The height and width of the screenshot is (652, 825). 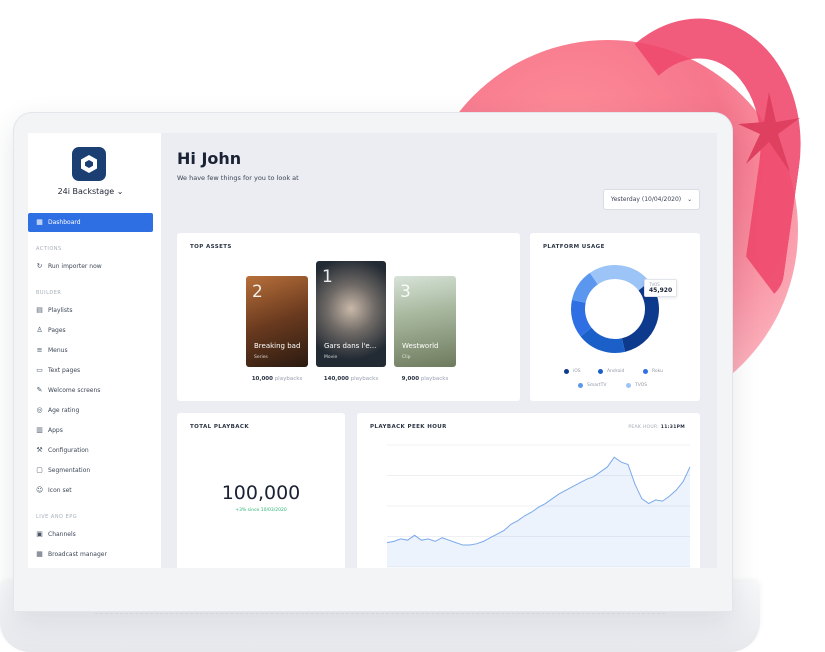 I want to click on sidebar-item-dashboard: ▦ Dashboard, so click(x=90, y=222).